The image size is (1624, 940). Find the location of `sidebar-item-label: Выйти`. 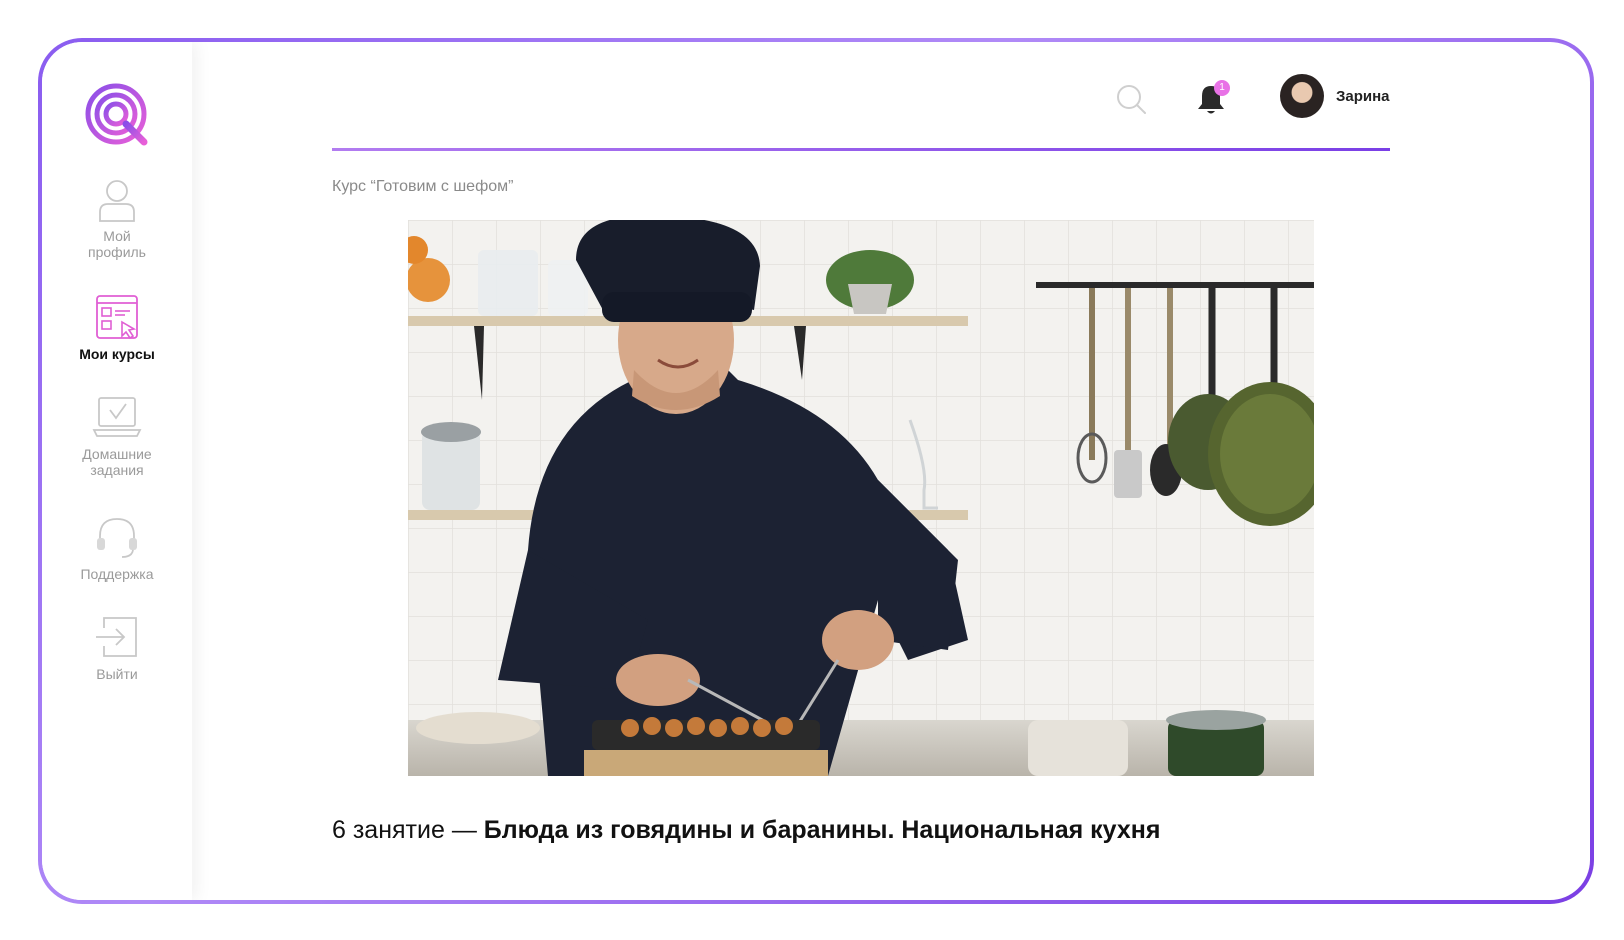

sidebar-item-label: Выйти is located at coordinates (117, 674).